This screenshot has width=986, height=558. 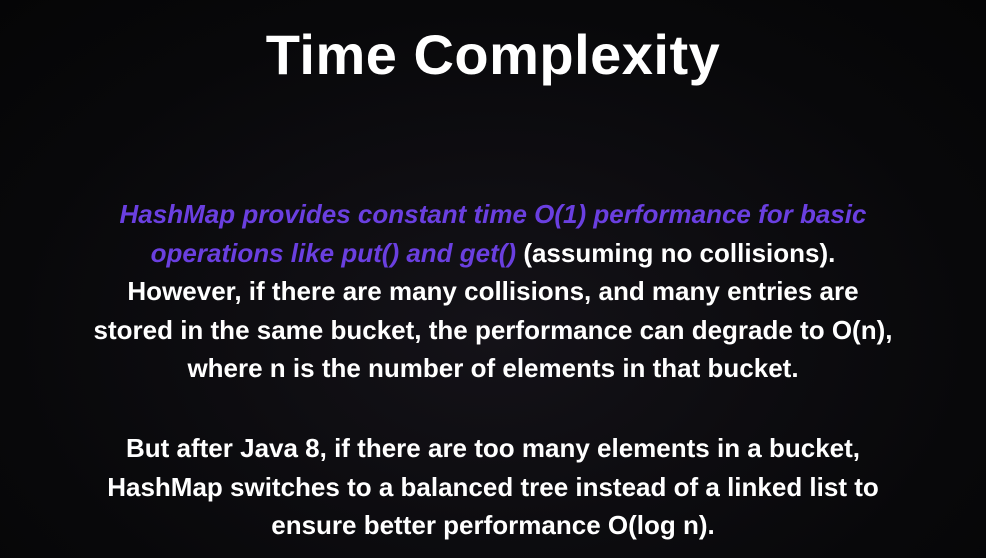 What do you see at coordinates (333, 252) in the screenshot?
I see `highlighted-text: operations like put() and get()` at bounding box center [333, 252].